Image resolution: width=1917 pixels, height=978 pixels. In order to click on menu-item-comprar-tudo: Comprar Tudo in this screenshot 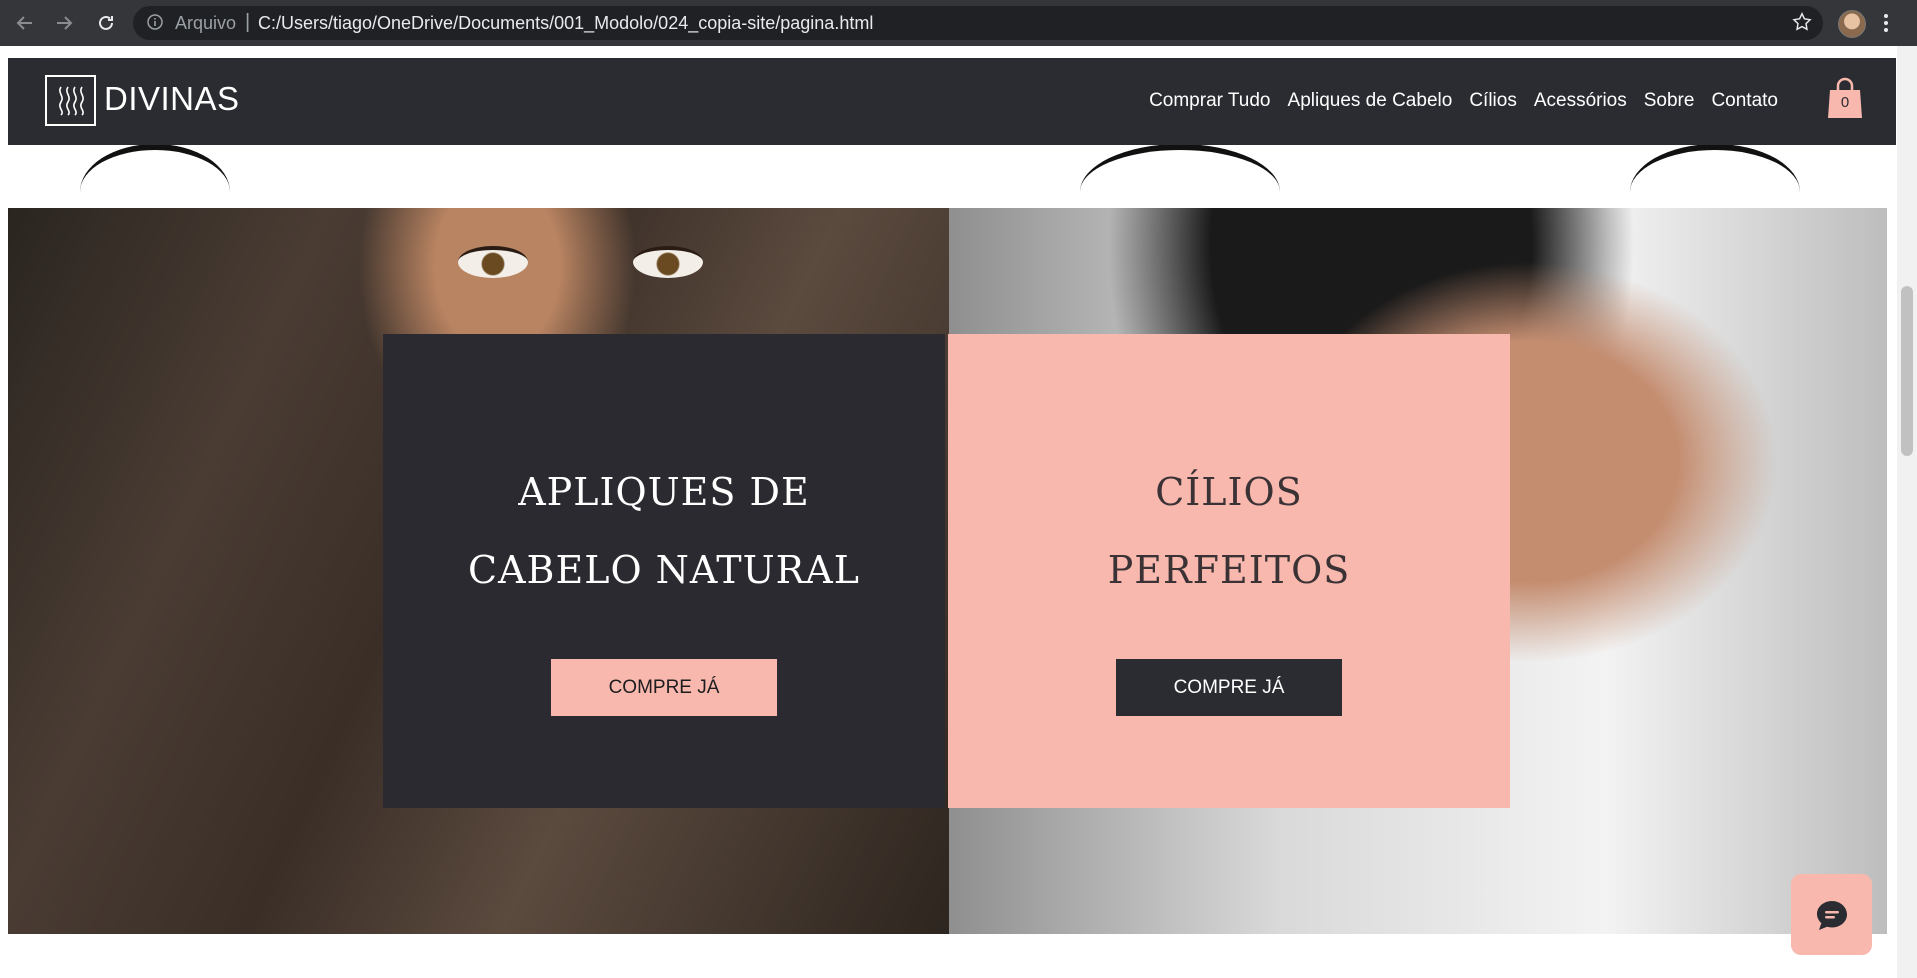, I will do `click(1209, 101)`.